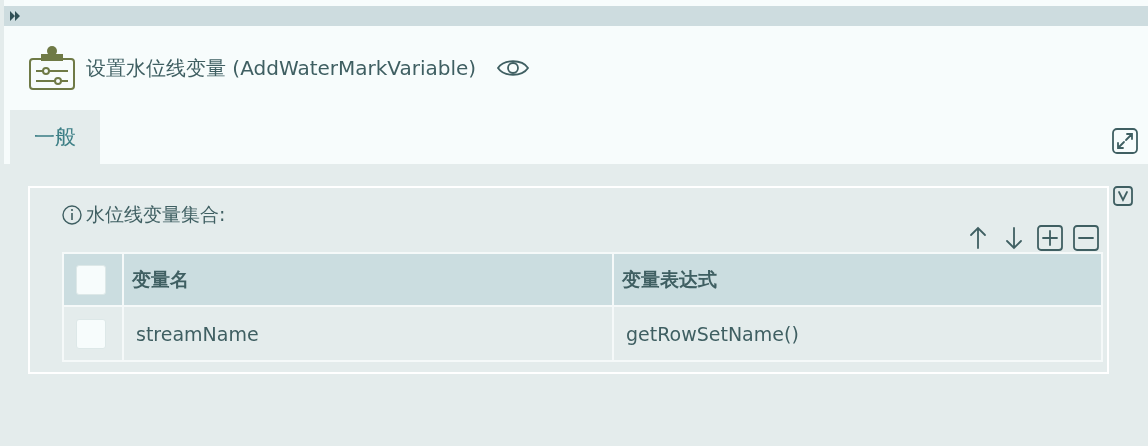 The width and height of the screenshot is (1148, 446). Describe the element at coordinates (513, 68) in the screenshot. I see `eye-icon` at that location.